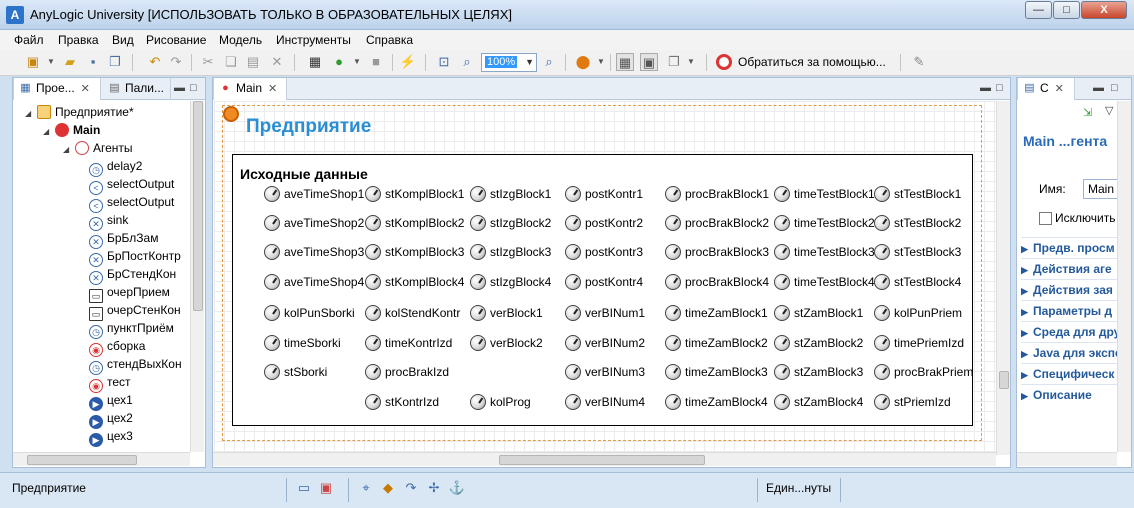 This screenshot has height=508, width=1134. Describe the element at coordinates (716, 313) in the screenshot. I see `parameter-item: timeZamBlock1` at that location.